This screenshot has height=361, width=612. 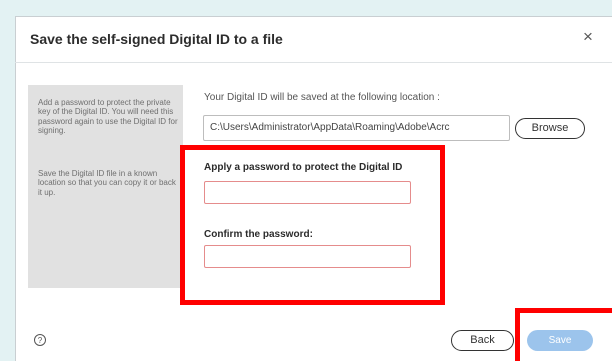 What do you see at coordinates (588, 36) in the screenshot?
I see `close-icon: ×` at bounding box center [588, 36].